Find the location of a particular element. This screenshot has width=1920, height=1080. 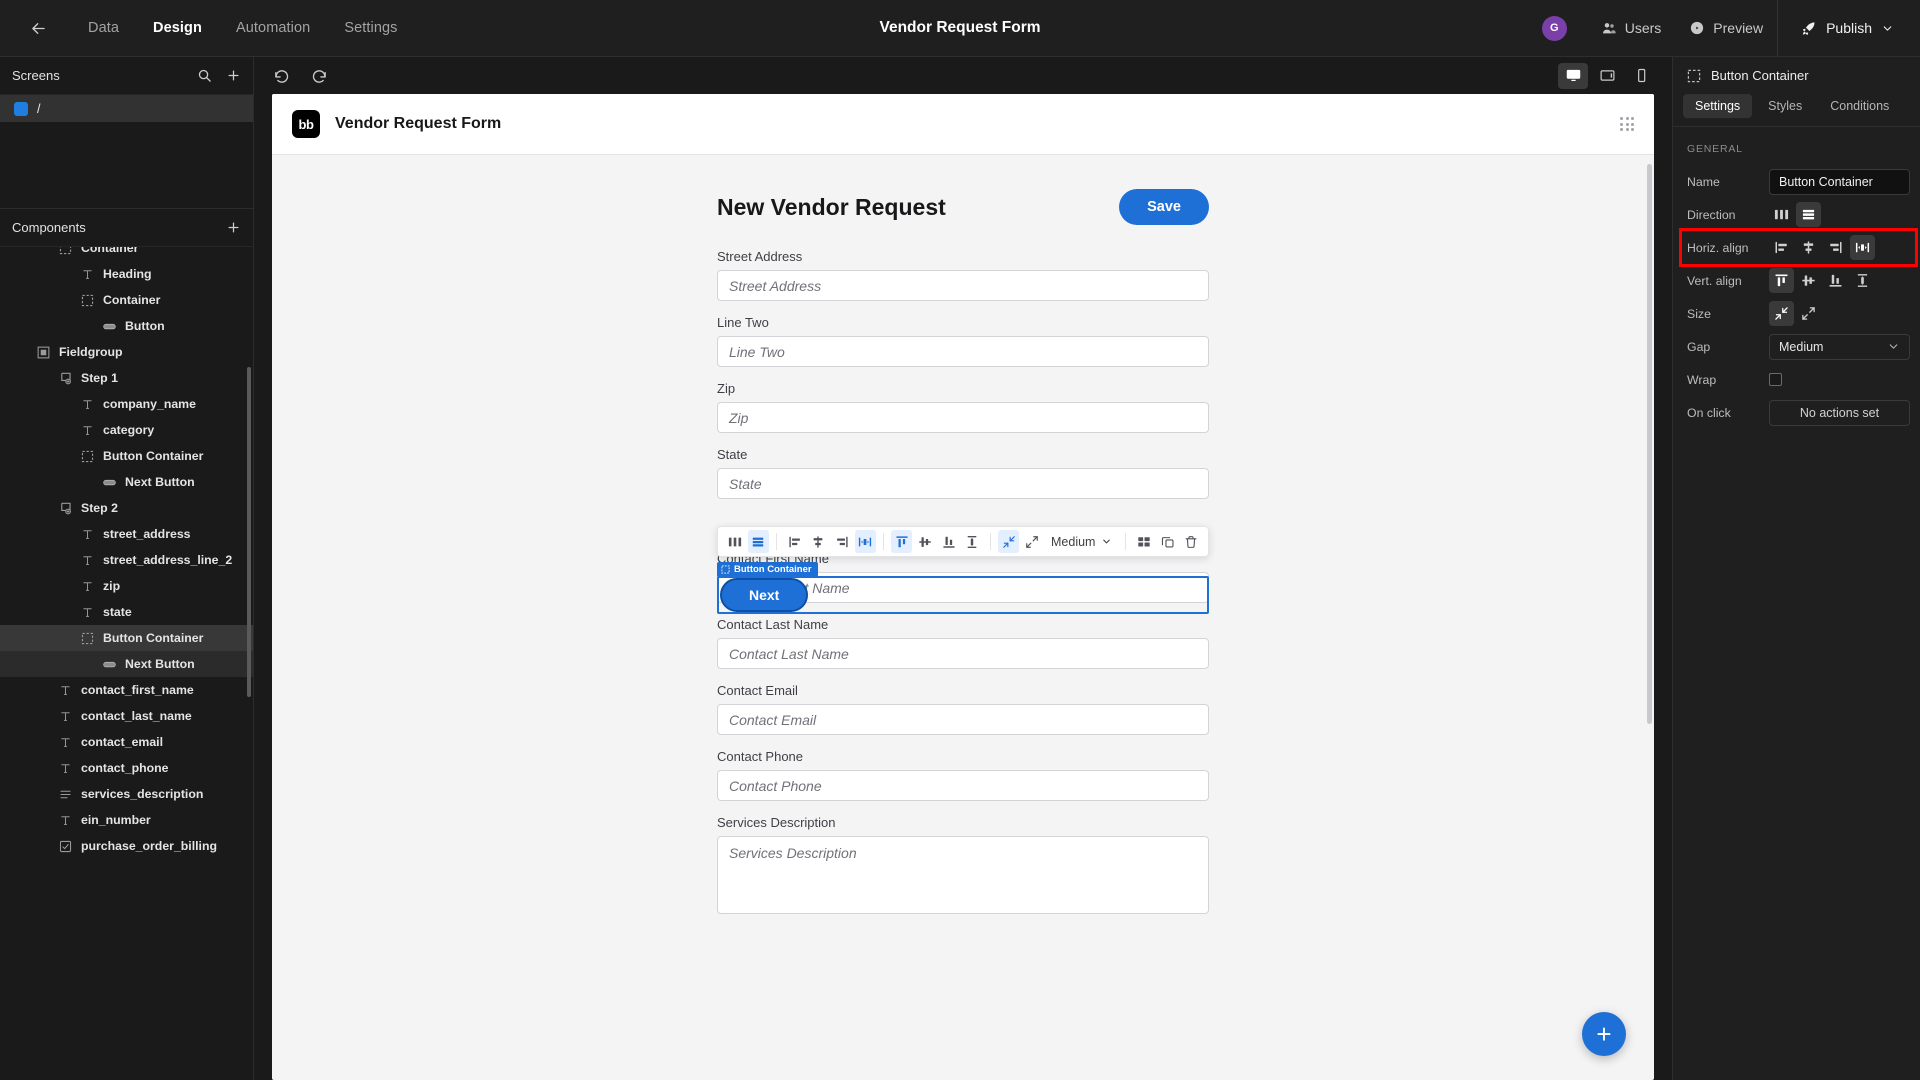

tree-item-state: state is located at coordinates (126, 612).